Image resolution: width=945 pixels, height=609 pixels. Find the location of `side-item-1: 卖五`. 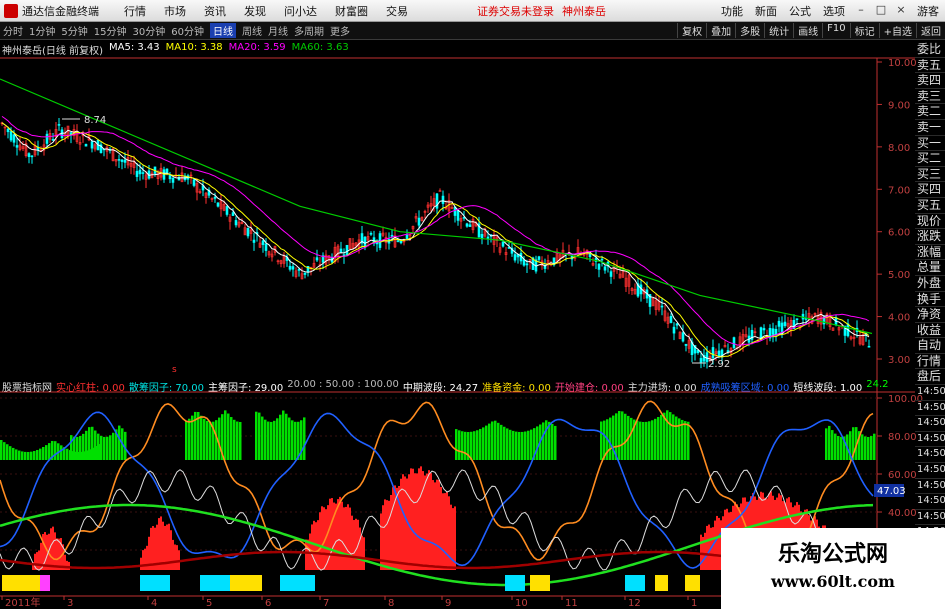

side-item-1: 卖五 is located at coordinates (930, 66).